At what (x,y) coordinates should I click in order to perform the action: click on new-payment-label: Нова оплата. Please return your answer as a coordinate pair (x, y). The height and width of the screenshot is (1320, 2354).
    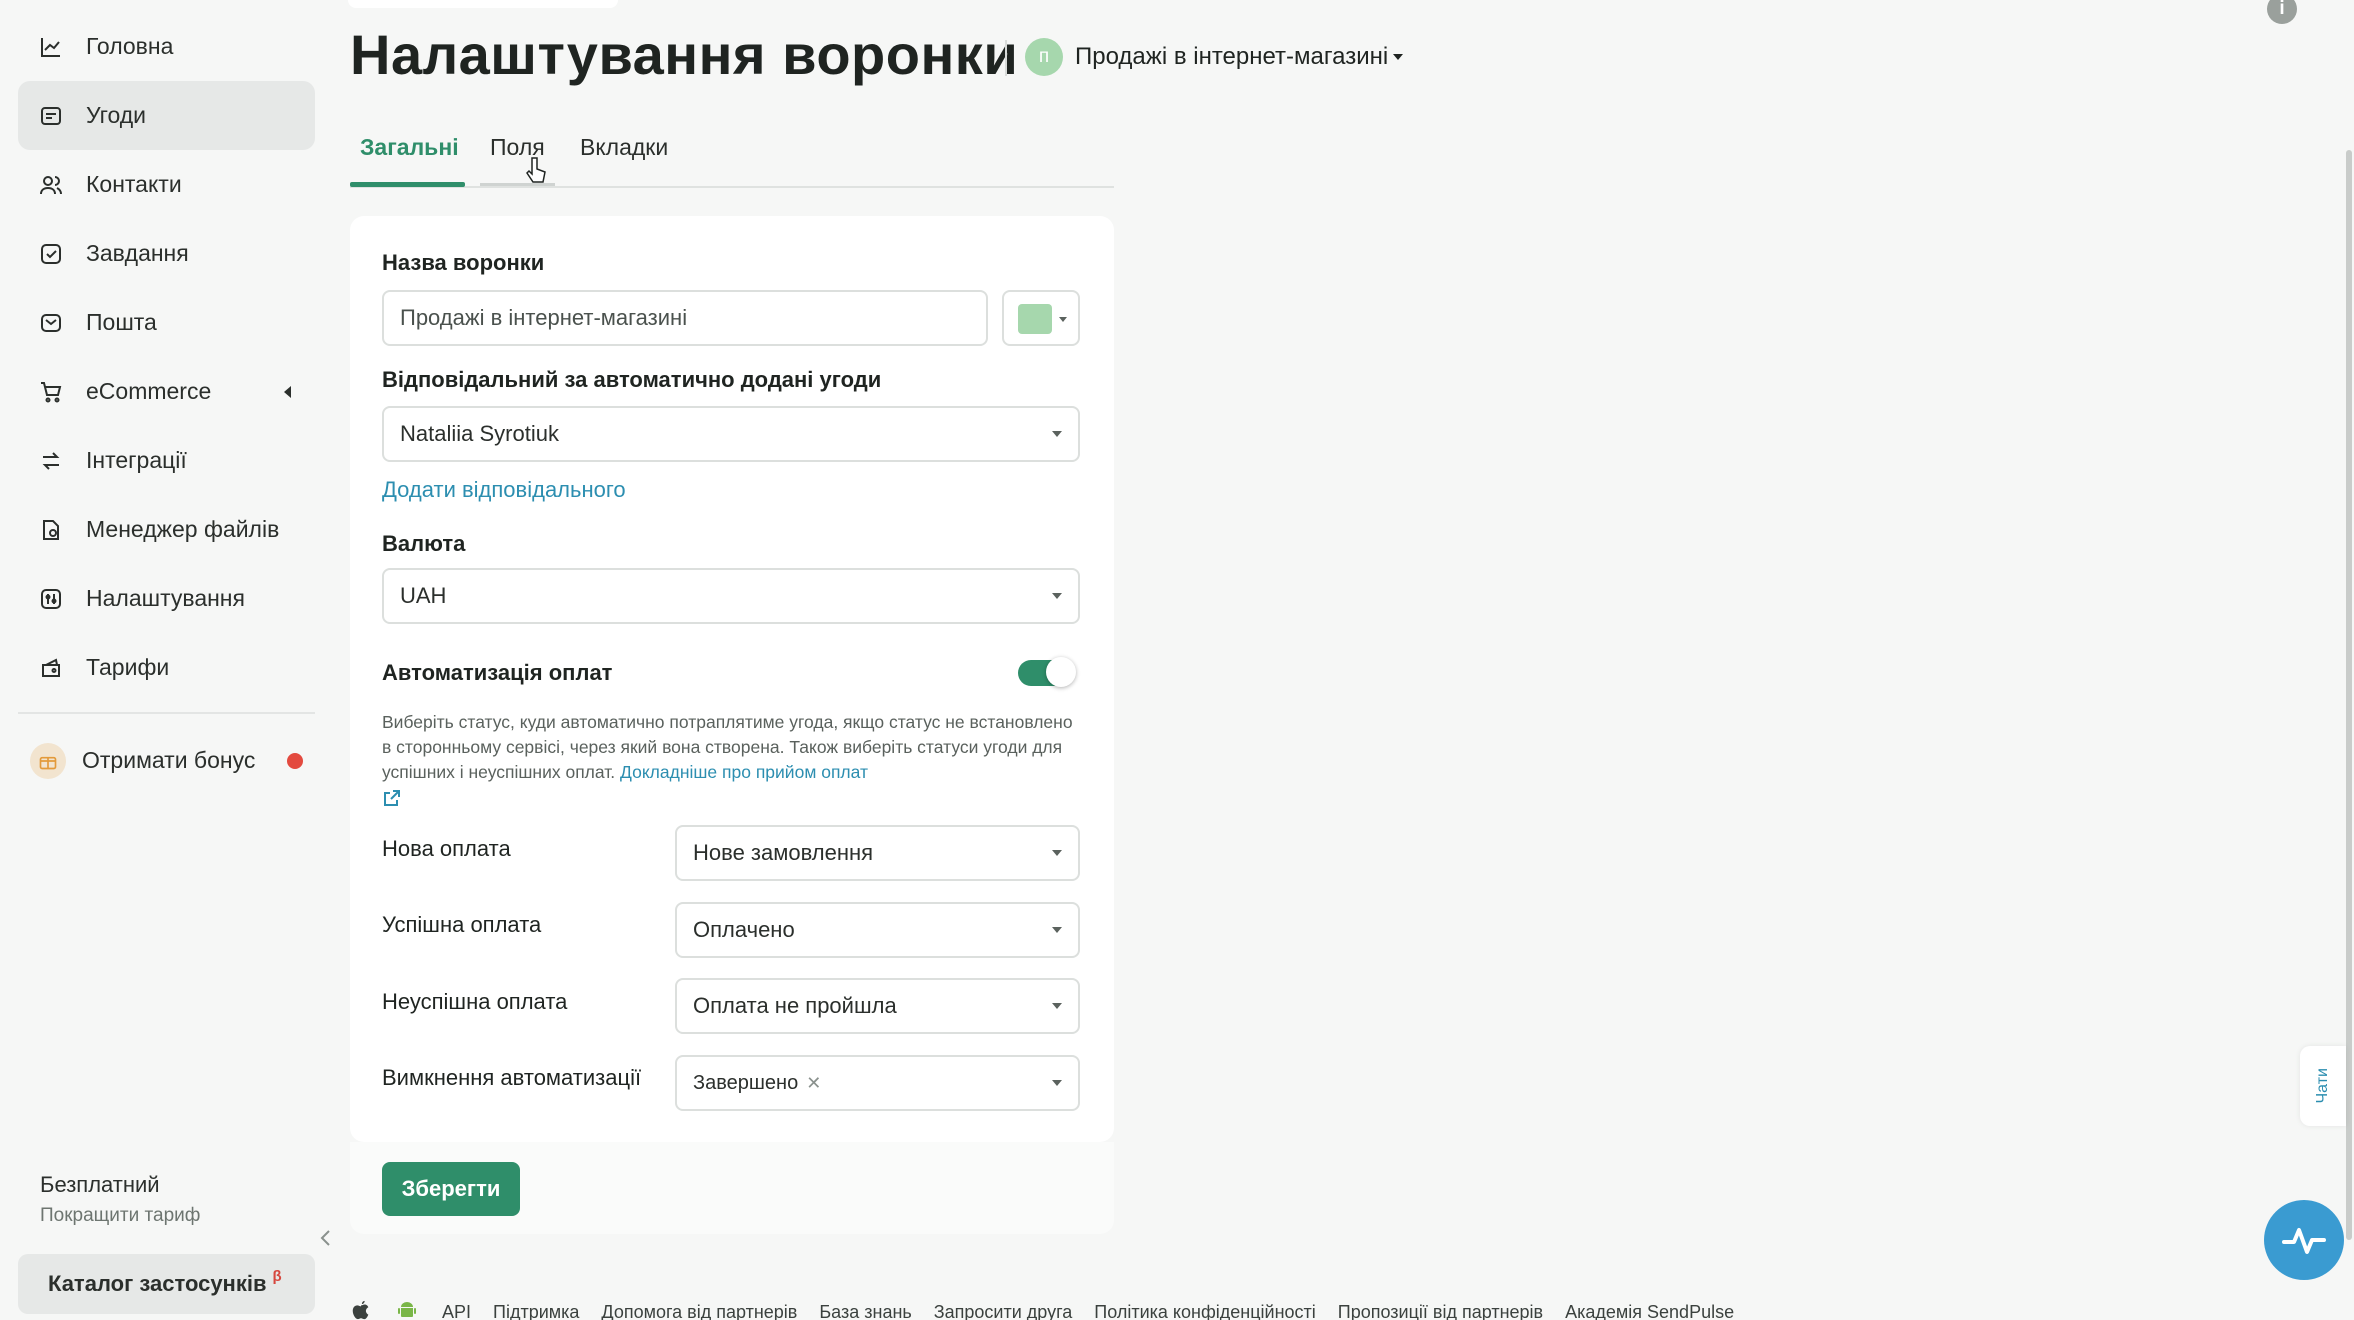
    Looking at the image, I should click on (446, 848).